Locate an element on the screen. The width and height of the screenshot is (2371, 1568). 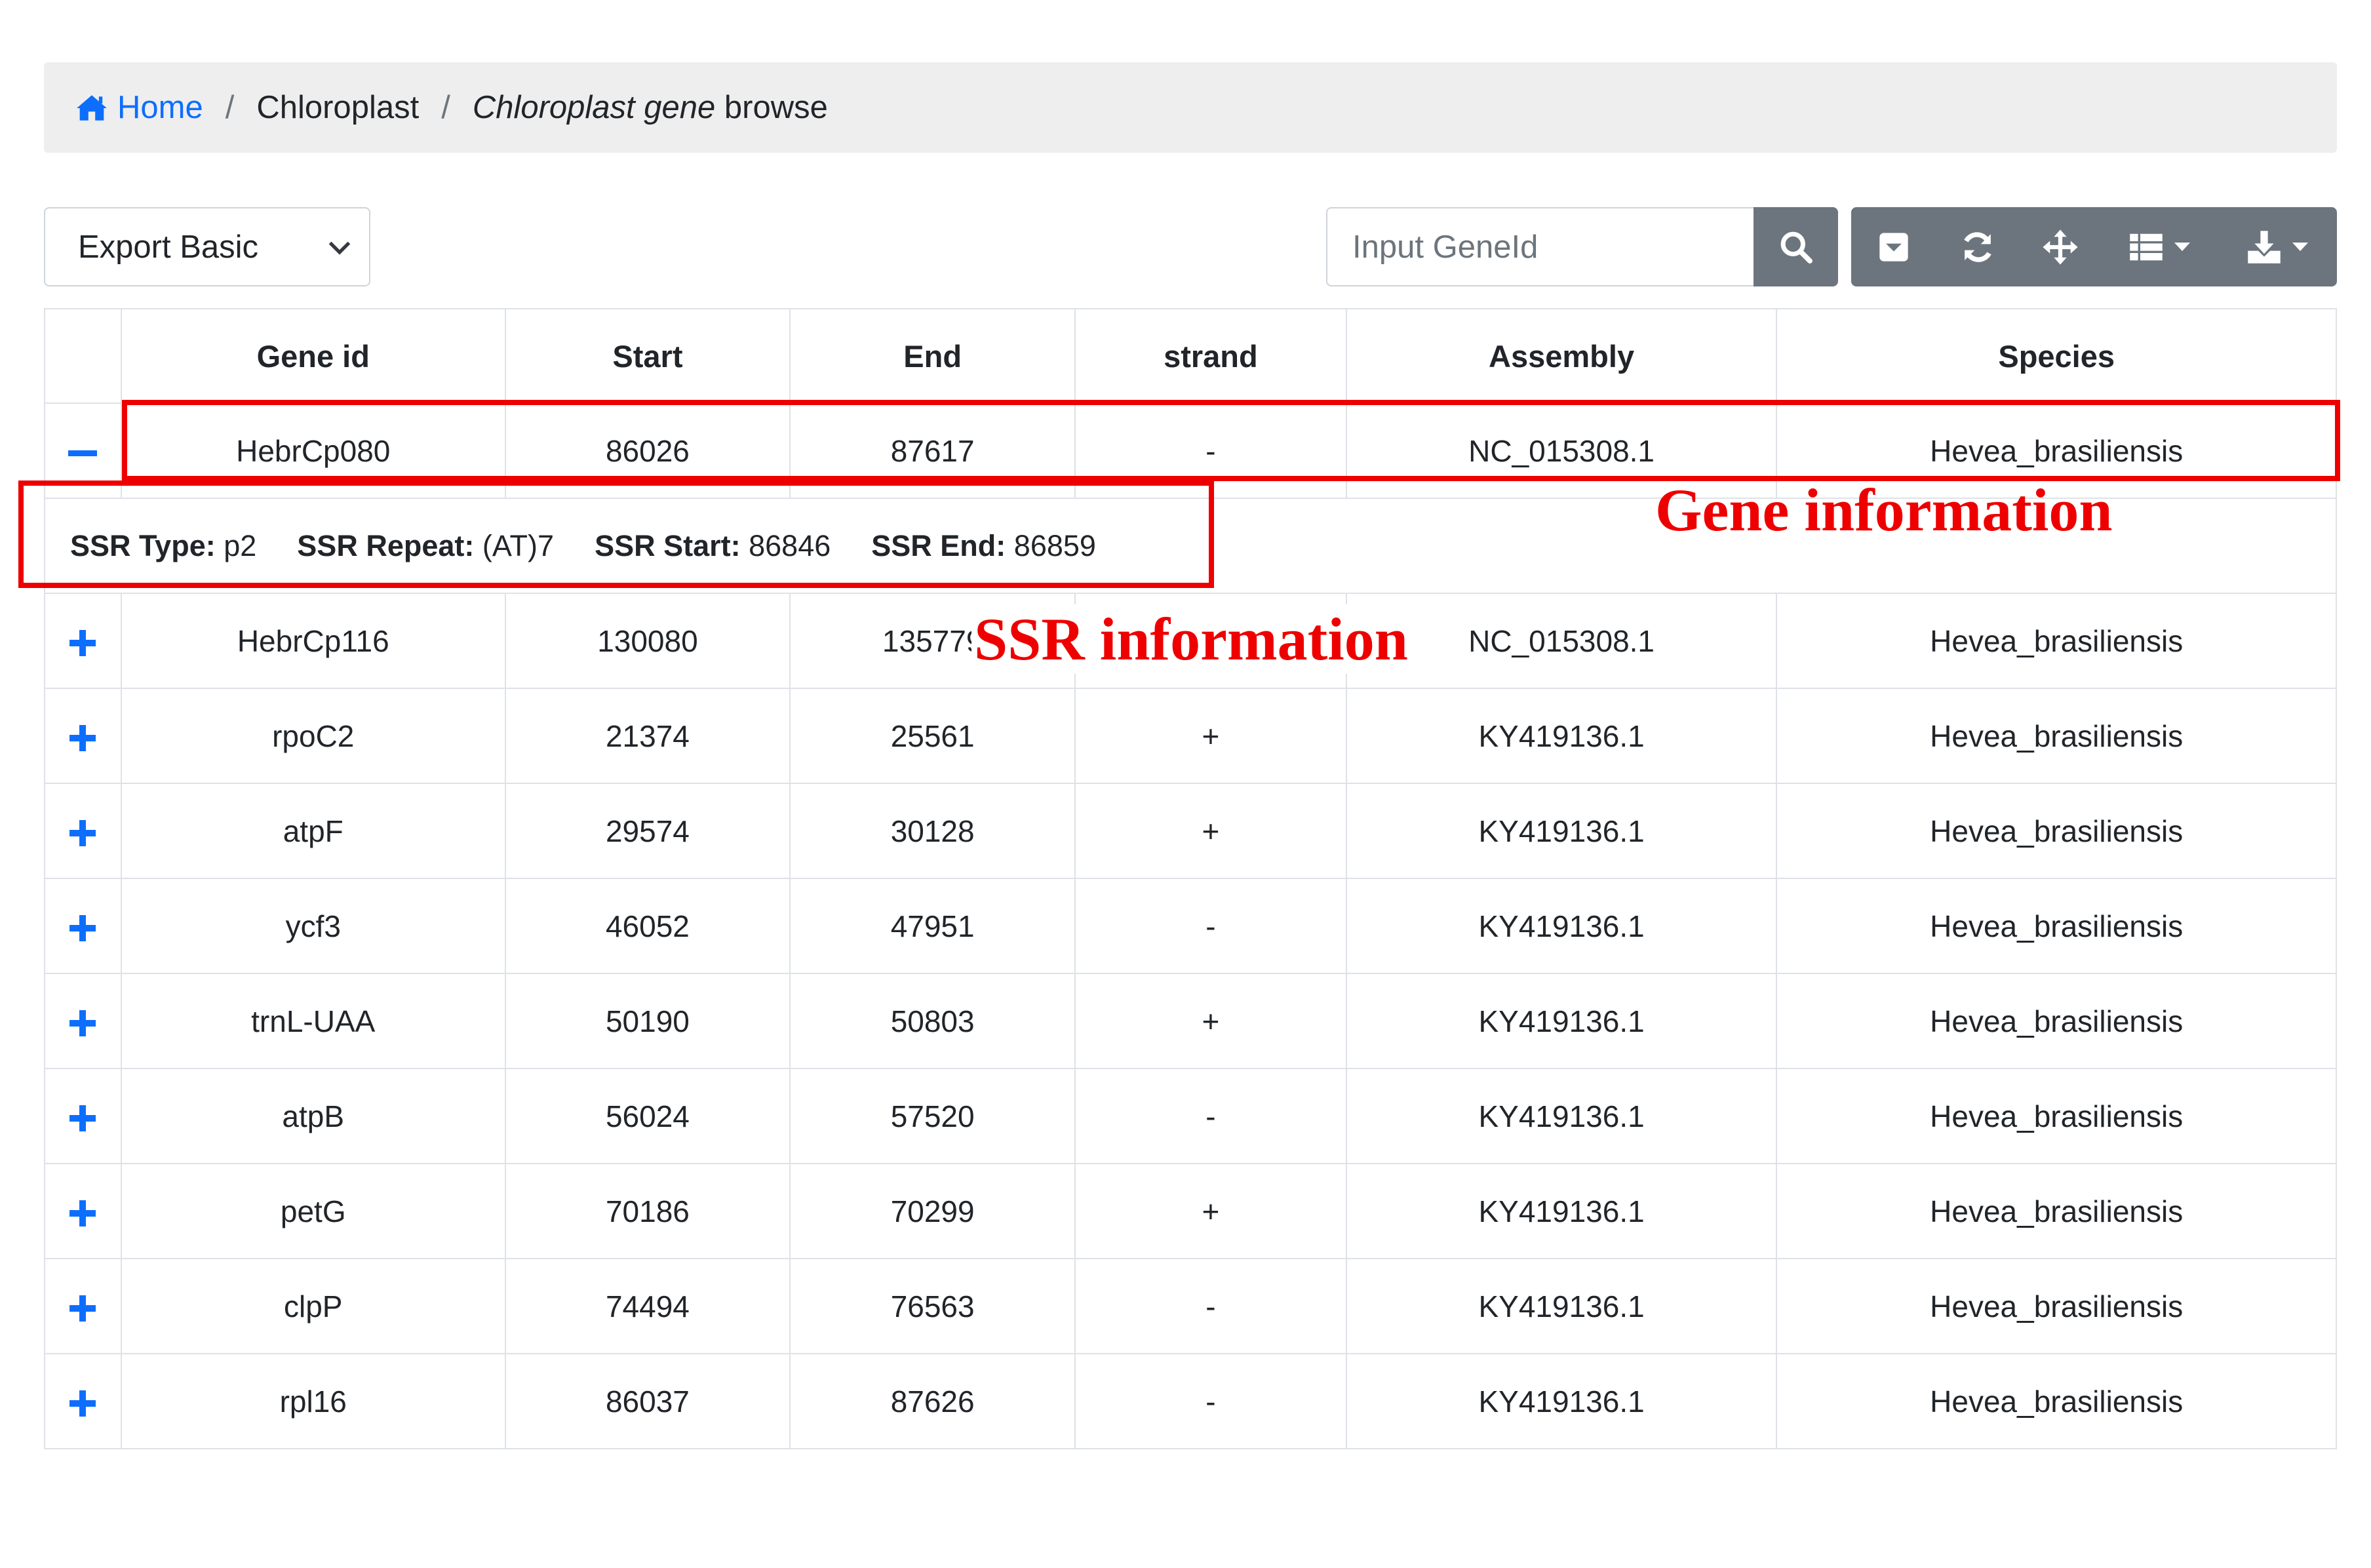
cell-start: 29574 is located at coordinates (648, 831).